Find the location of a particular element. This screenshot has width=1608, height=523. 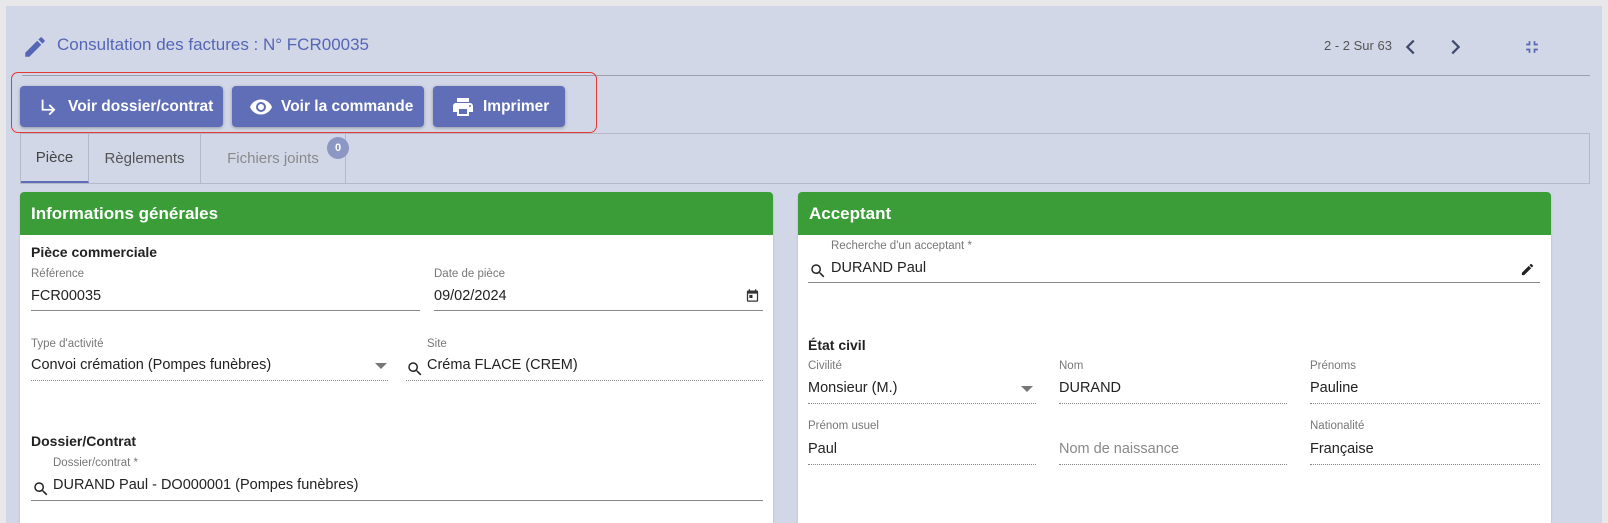

tab-reglements-label: Règlements is located at coordinates (144, 158).